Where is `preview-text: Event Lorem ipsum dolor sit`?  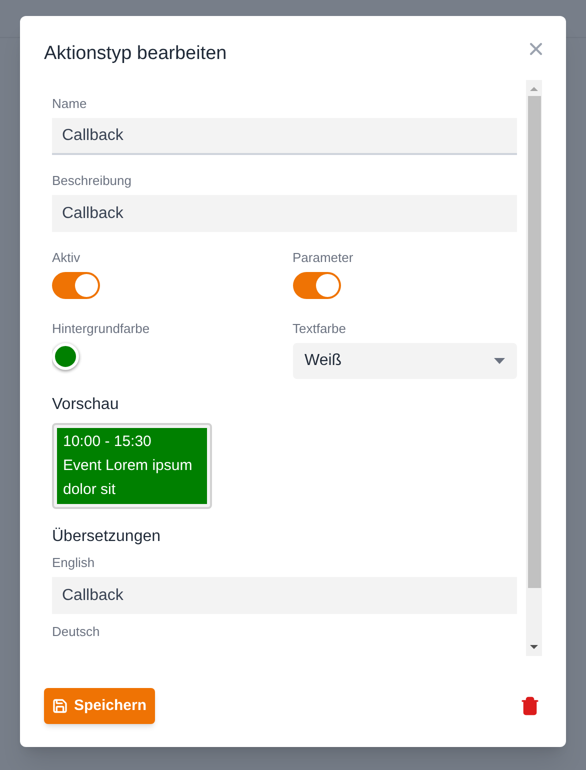 preview-text: Event Lorem ipsum dolor sit is located at coordinates (128, 478).